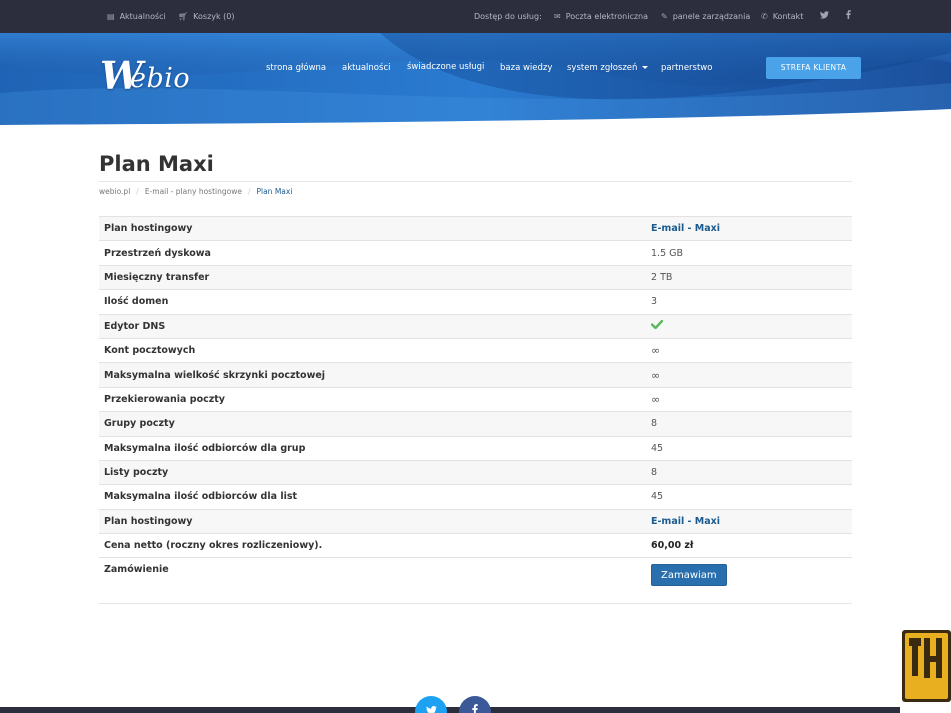 The height and width of the screenshot is (713, 951). I want to click on nav-partners: partnerstwo, so click(686, 68).